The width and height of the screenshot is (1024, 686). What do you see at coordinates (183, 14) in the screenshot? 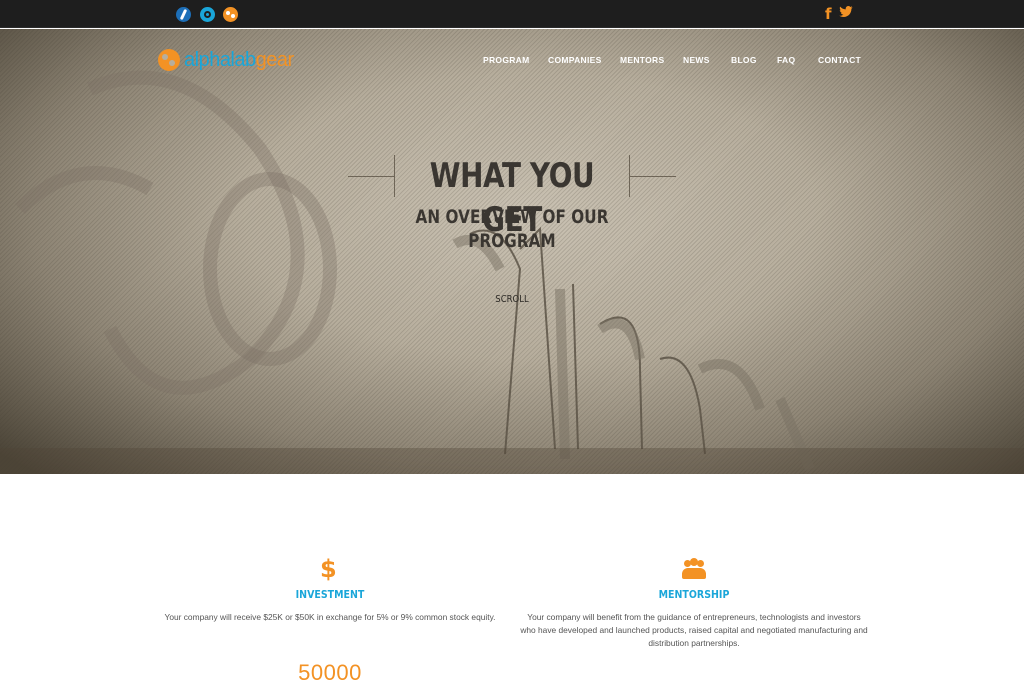
I see `behance-icon` at bounding box center [183, 14].